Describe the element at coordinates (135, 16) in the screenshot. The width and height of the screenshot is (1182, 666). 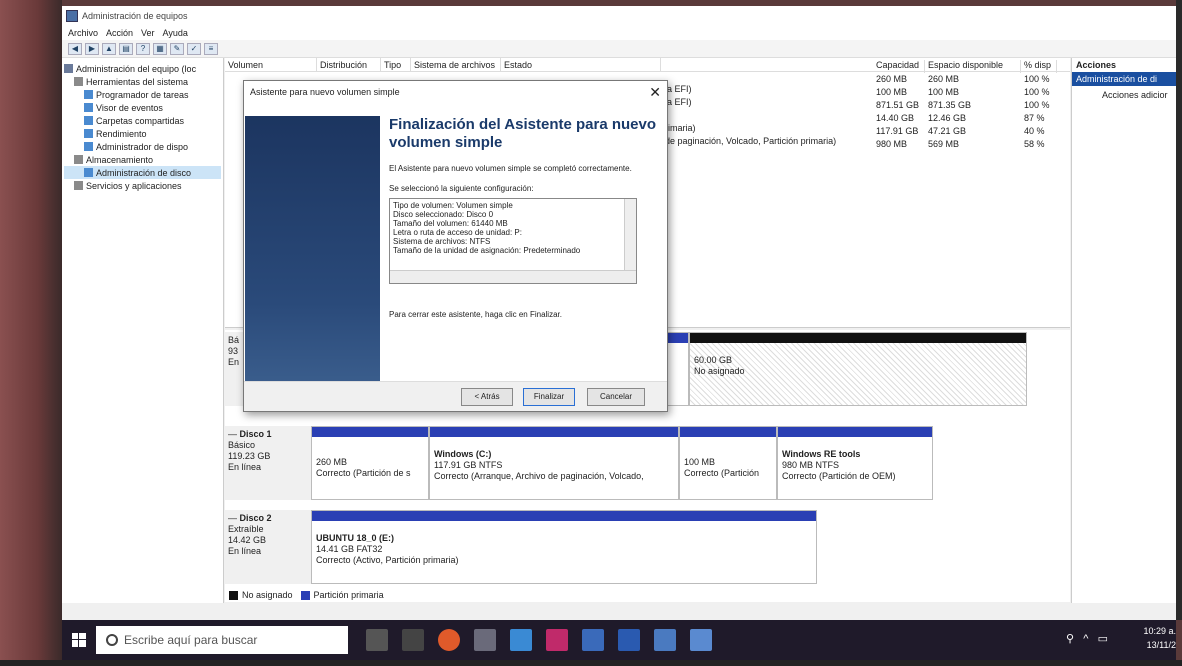
I see `window-title: Administración de equipos` at that location.